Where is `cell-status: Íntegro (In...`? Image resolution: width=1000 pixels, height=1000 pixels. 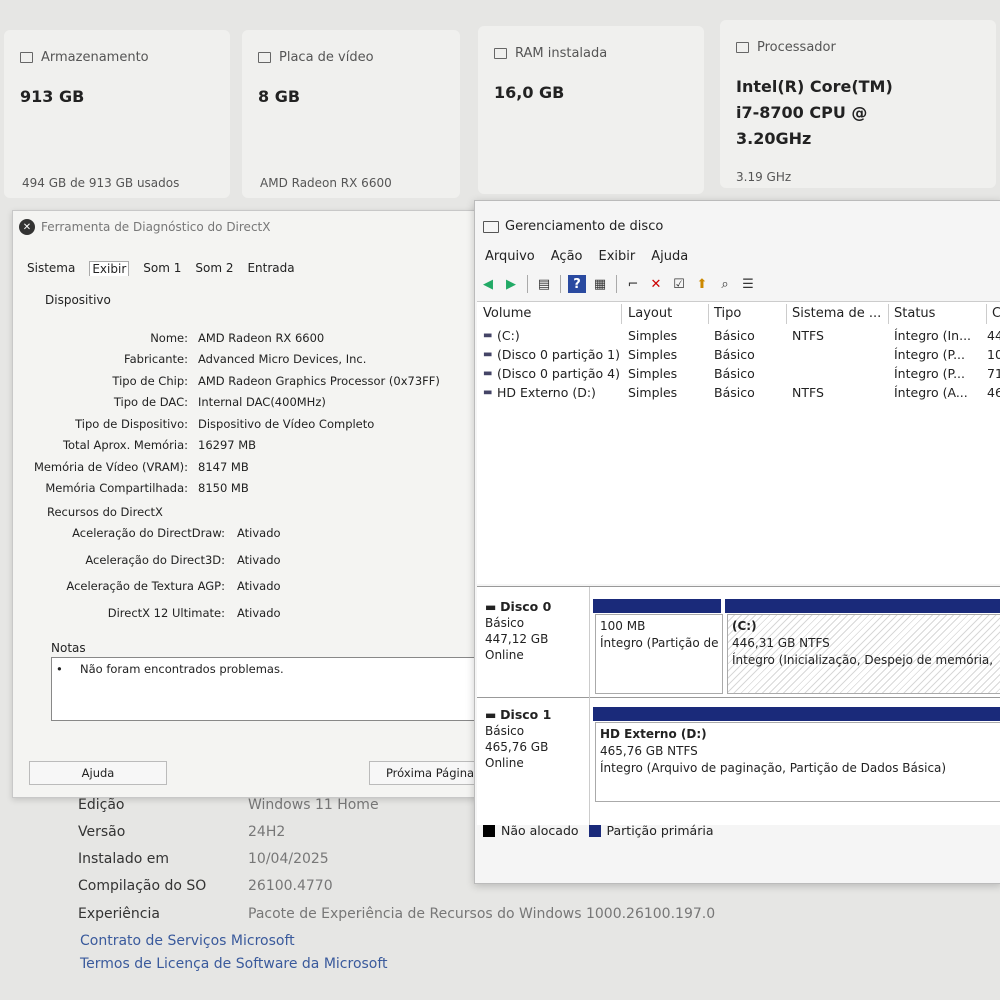 cell-status: Íntegro (In... is located at coordinates (933, 335).